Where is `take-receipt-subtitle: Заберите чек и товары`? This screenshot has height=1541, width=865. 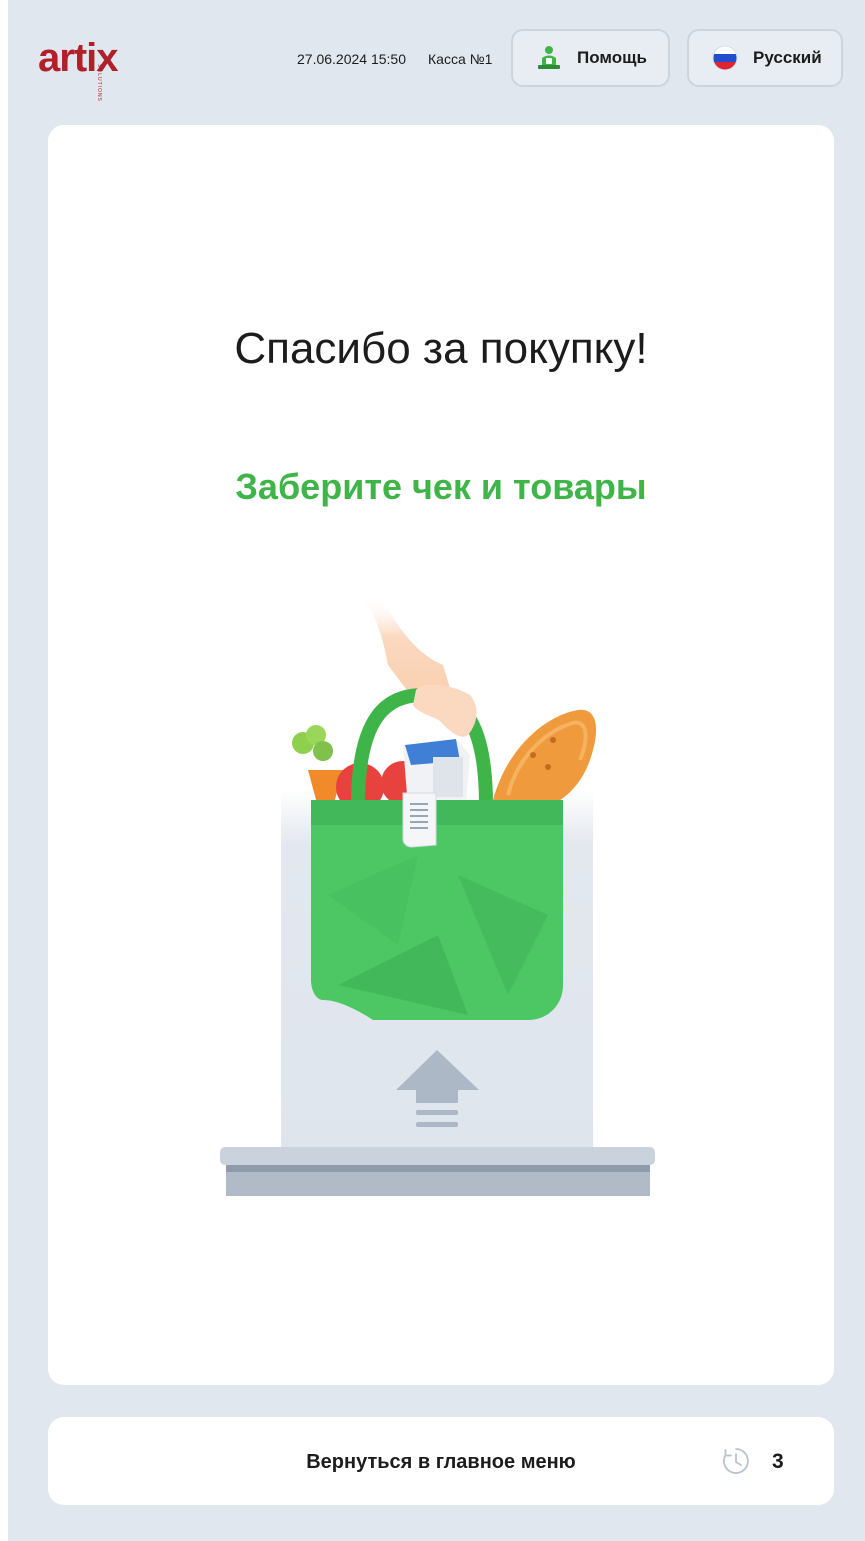 take-receipt-subtitle: Заберите чек и товары is located at coordinates (441, 486).